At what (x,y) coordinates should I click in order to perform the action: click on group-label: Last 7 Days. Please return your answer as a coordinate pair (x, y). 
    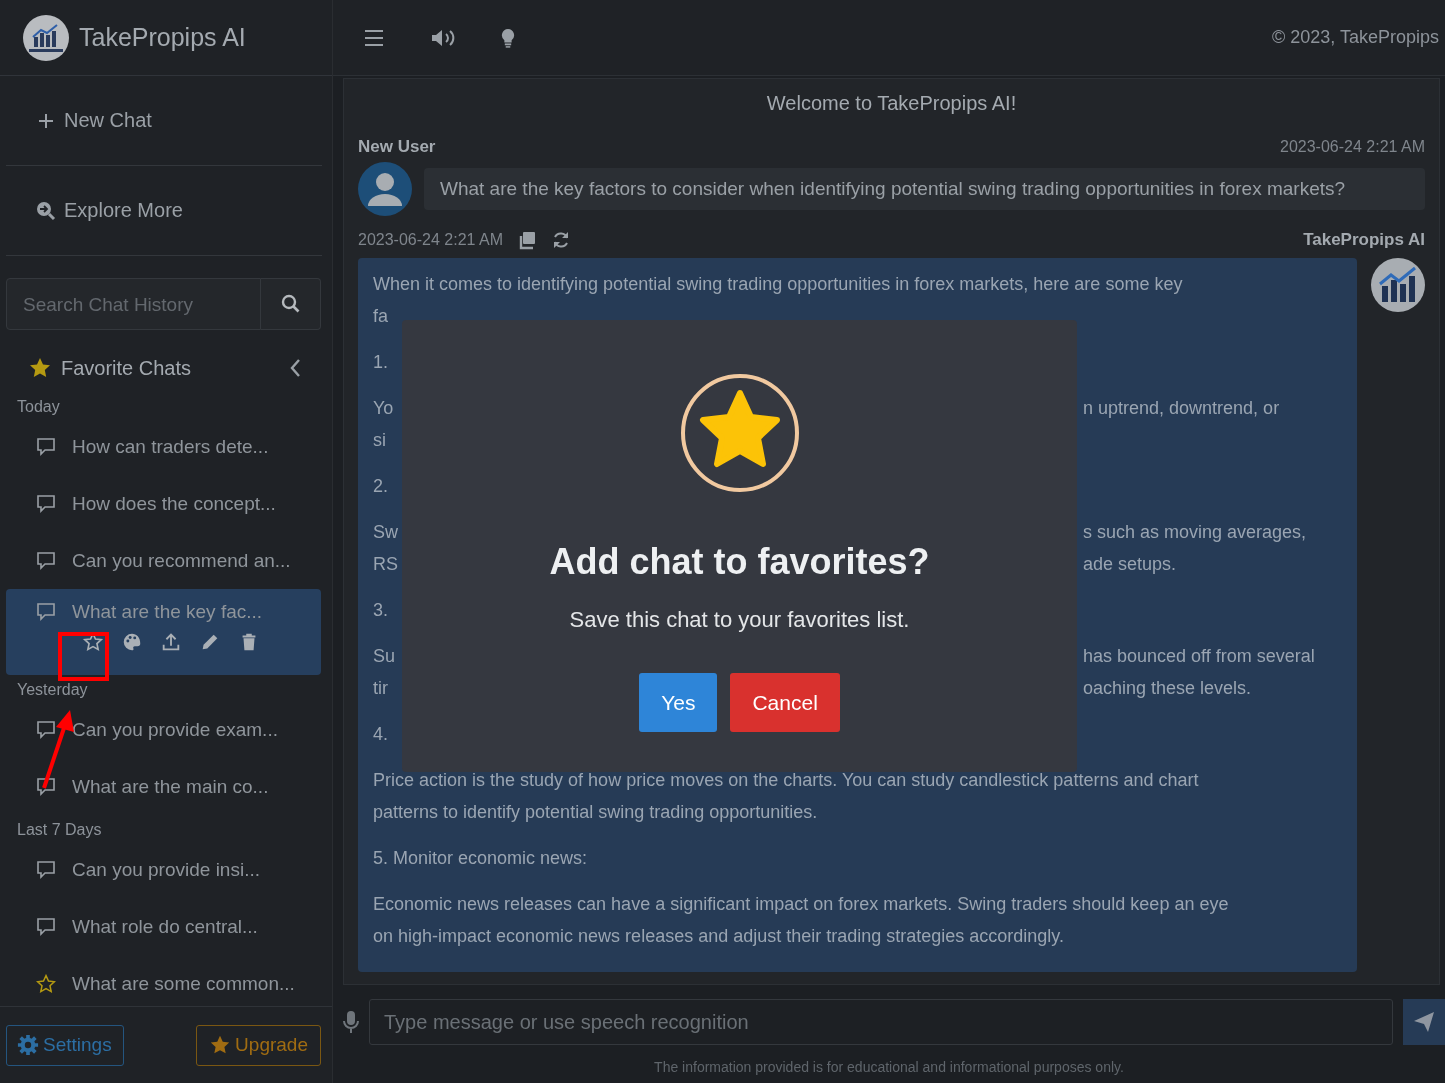
    Looking at the image, I should click on (59, 830).